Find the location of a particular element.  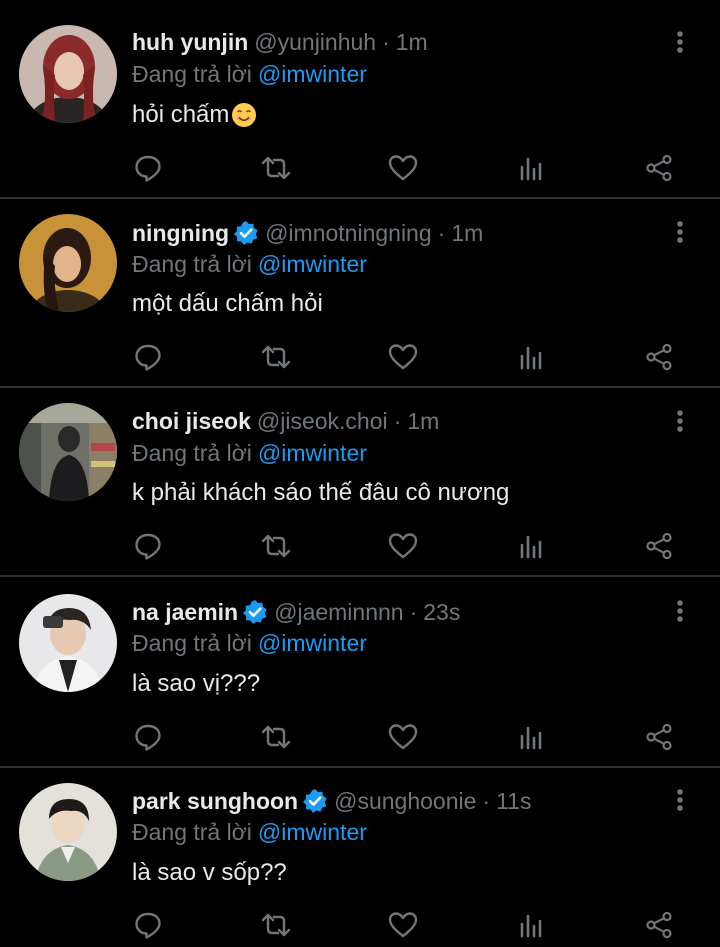

tweet-header: na jaemin @jaeminnnn · 23s is located at coordinates (296, 612).